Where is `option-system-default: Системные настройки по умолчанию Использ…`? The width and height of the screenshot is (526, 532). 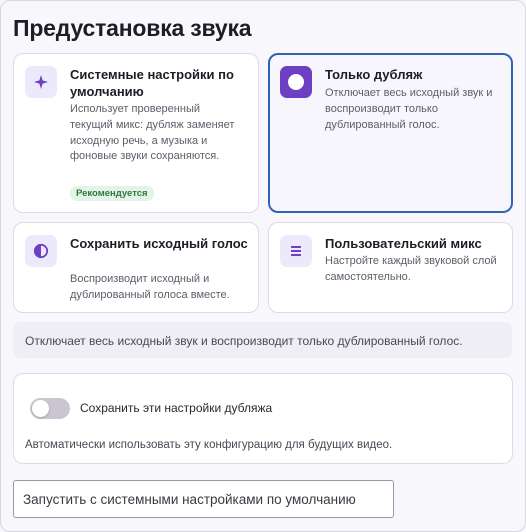 option-system-default: Системные настройки по умолчанию Использ… is located at coordinates (136, 133).